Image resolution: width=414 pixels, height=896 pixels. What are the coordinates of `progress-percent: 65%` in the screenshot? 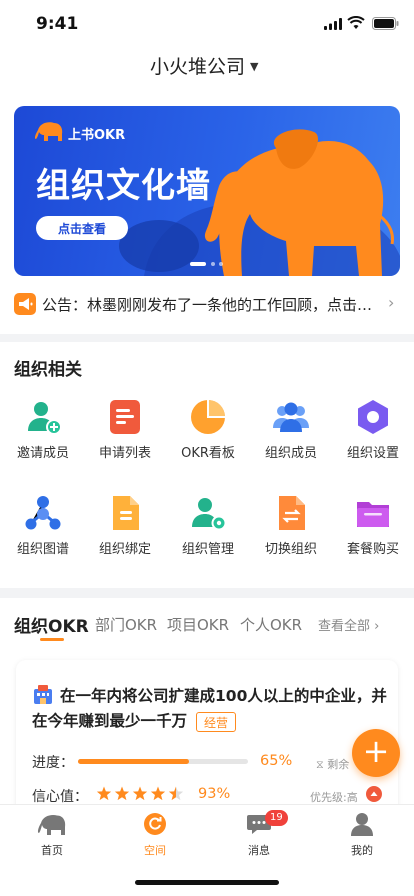 It's located at (276, 761).